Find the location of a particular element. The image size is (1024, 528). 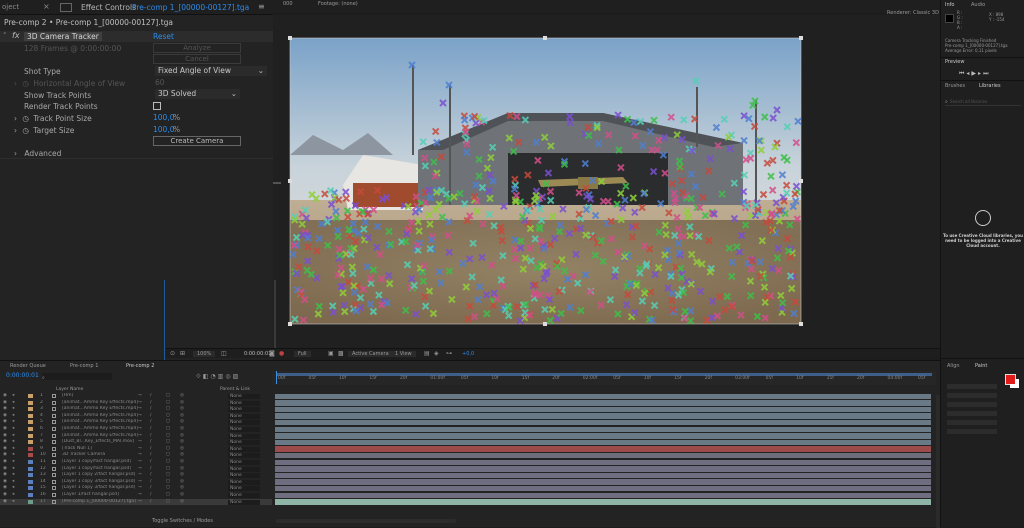

expand-chevron-icon: › is located at coordinates (15, 153).